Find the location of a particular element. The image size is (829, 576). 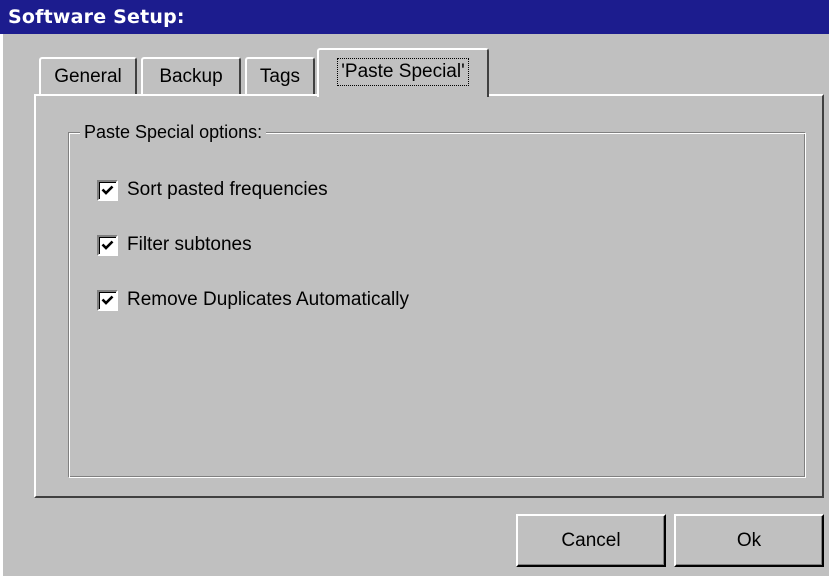

tab-paste-special-label: 'Paste Special' is located at coordinates (403, 72).